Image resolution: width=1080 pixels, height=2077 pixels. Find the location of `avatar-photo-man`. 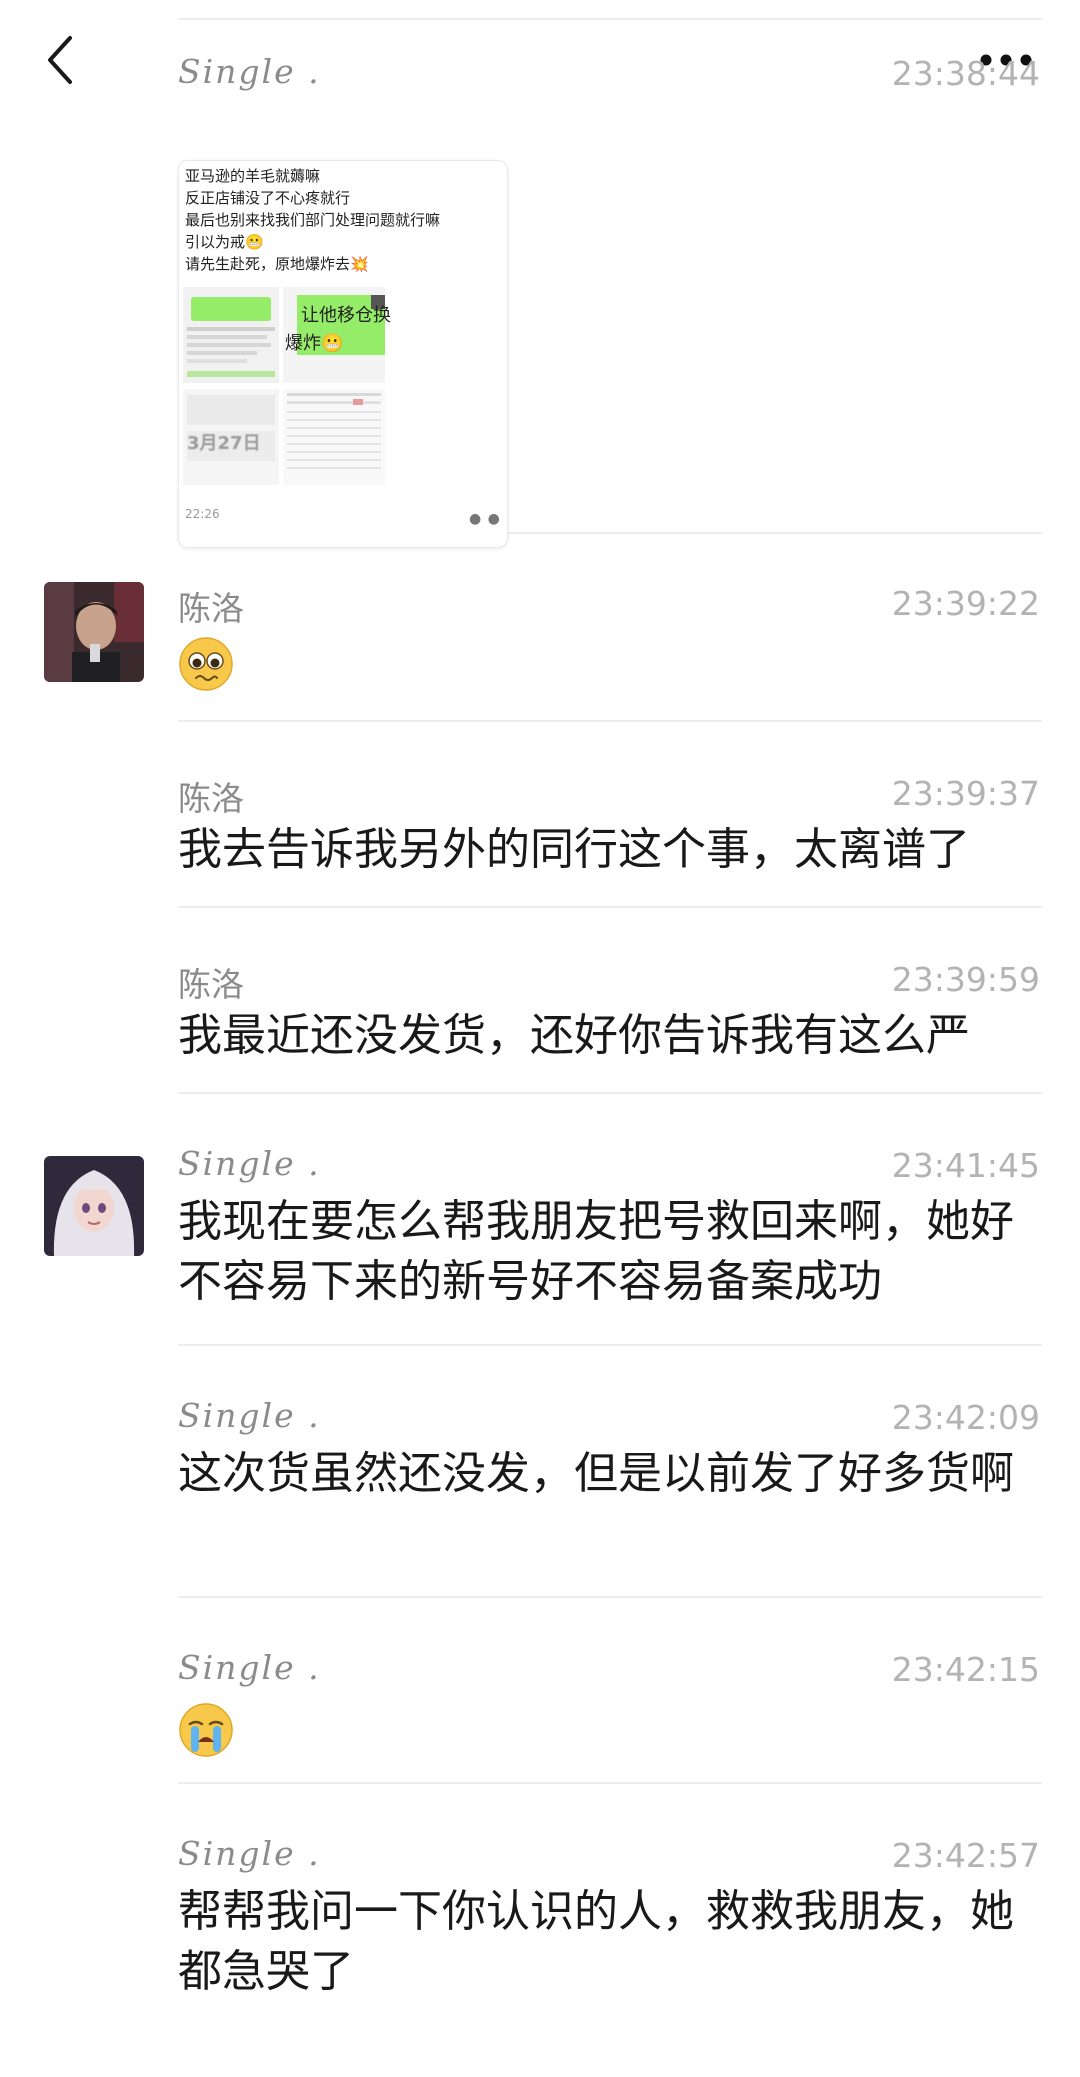

avatar-photo-man is located at coordinates (94, 632).